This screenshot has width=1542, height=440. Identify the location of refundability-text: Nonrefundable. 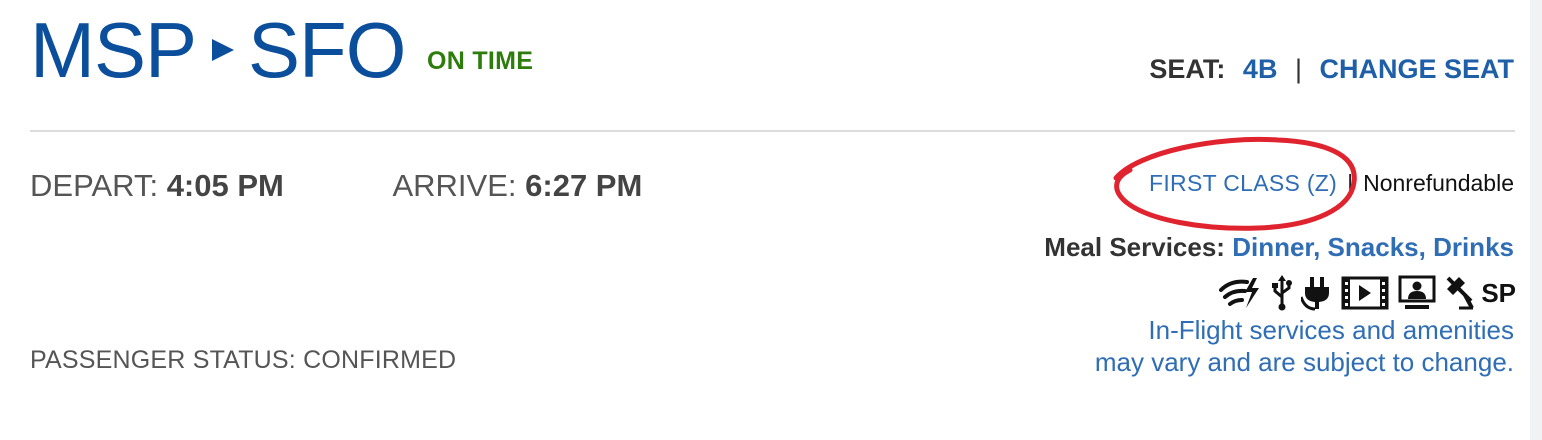
(1438, 183).